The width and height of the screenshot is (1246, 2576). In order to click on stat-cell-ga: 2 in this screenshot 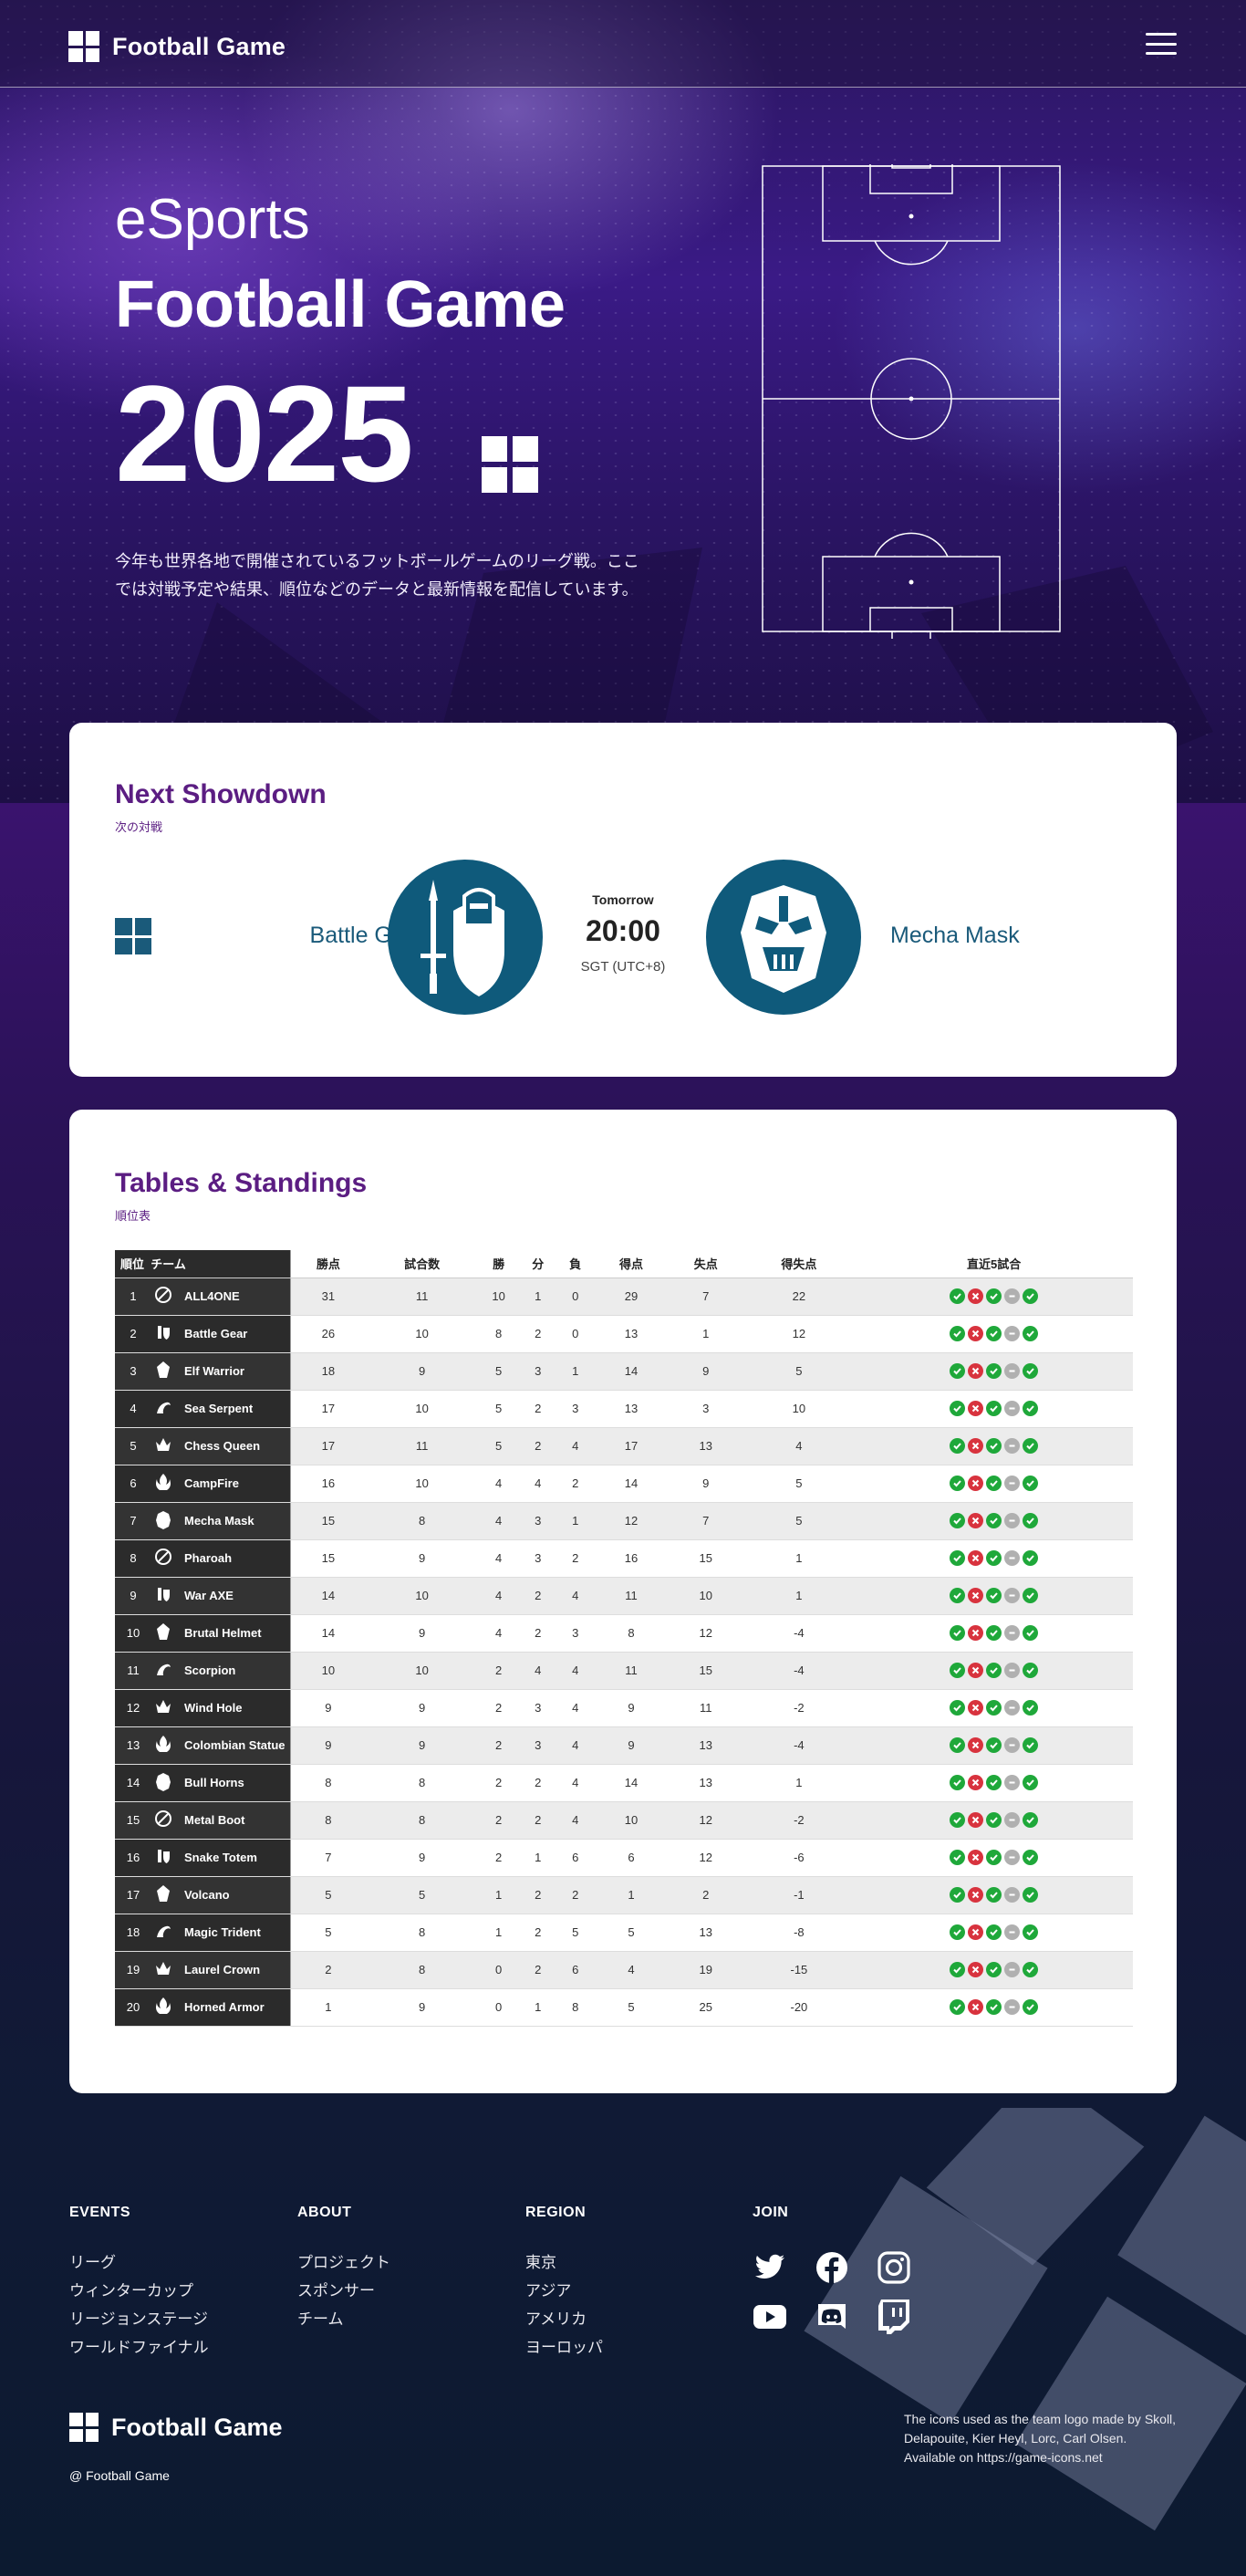, I will do `click(705, 1895)`.